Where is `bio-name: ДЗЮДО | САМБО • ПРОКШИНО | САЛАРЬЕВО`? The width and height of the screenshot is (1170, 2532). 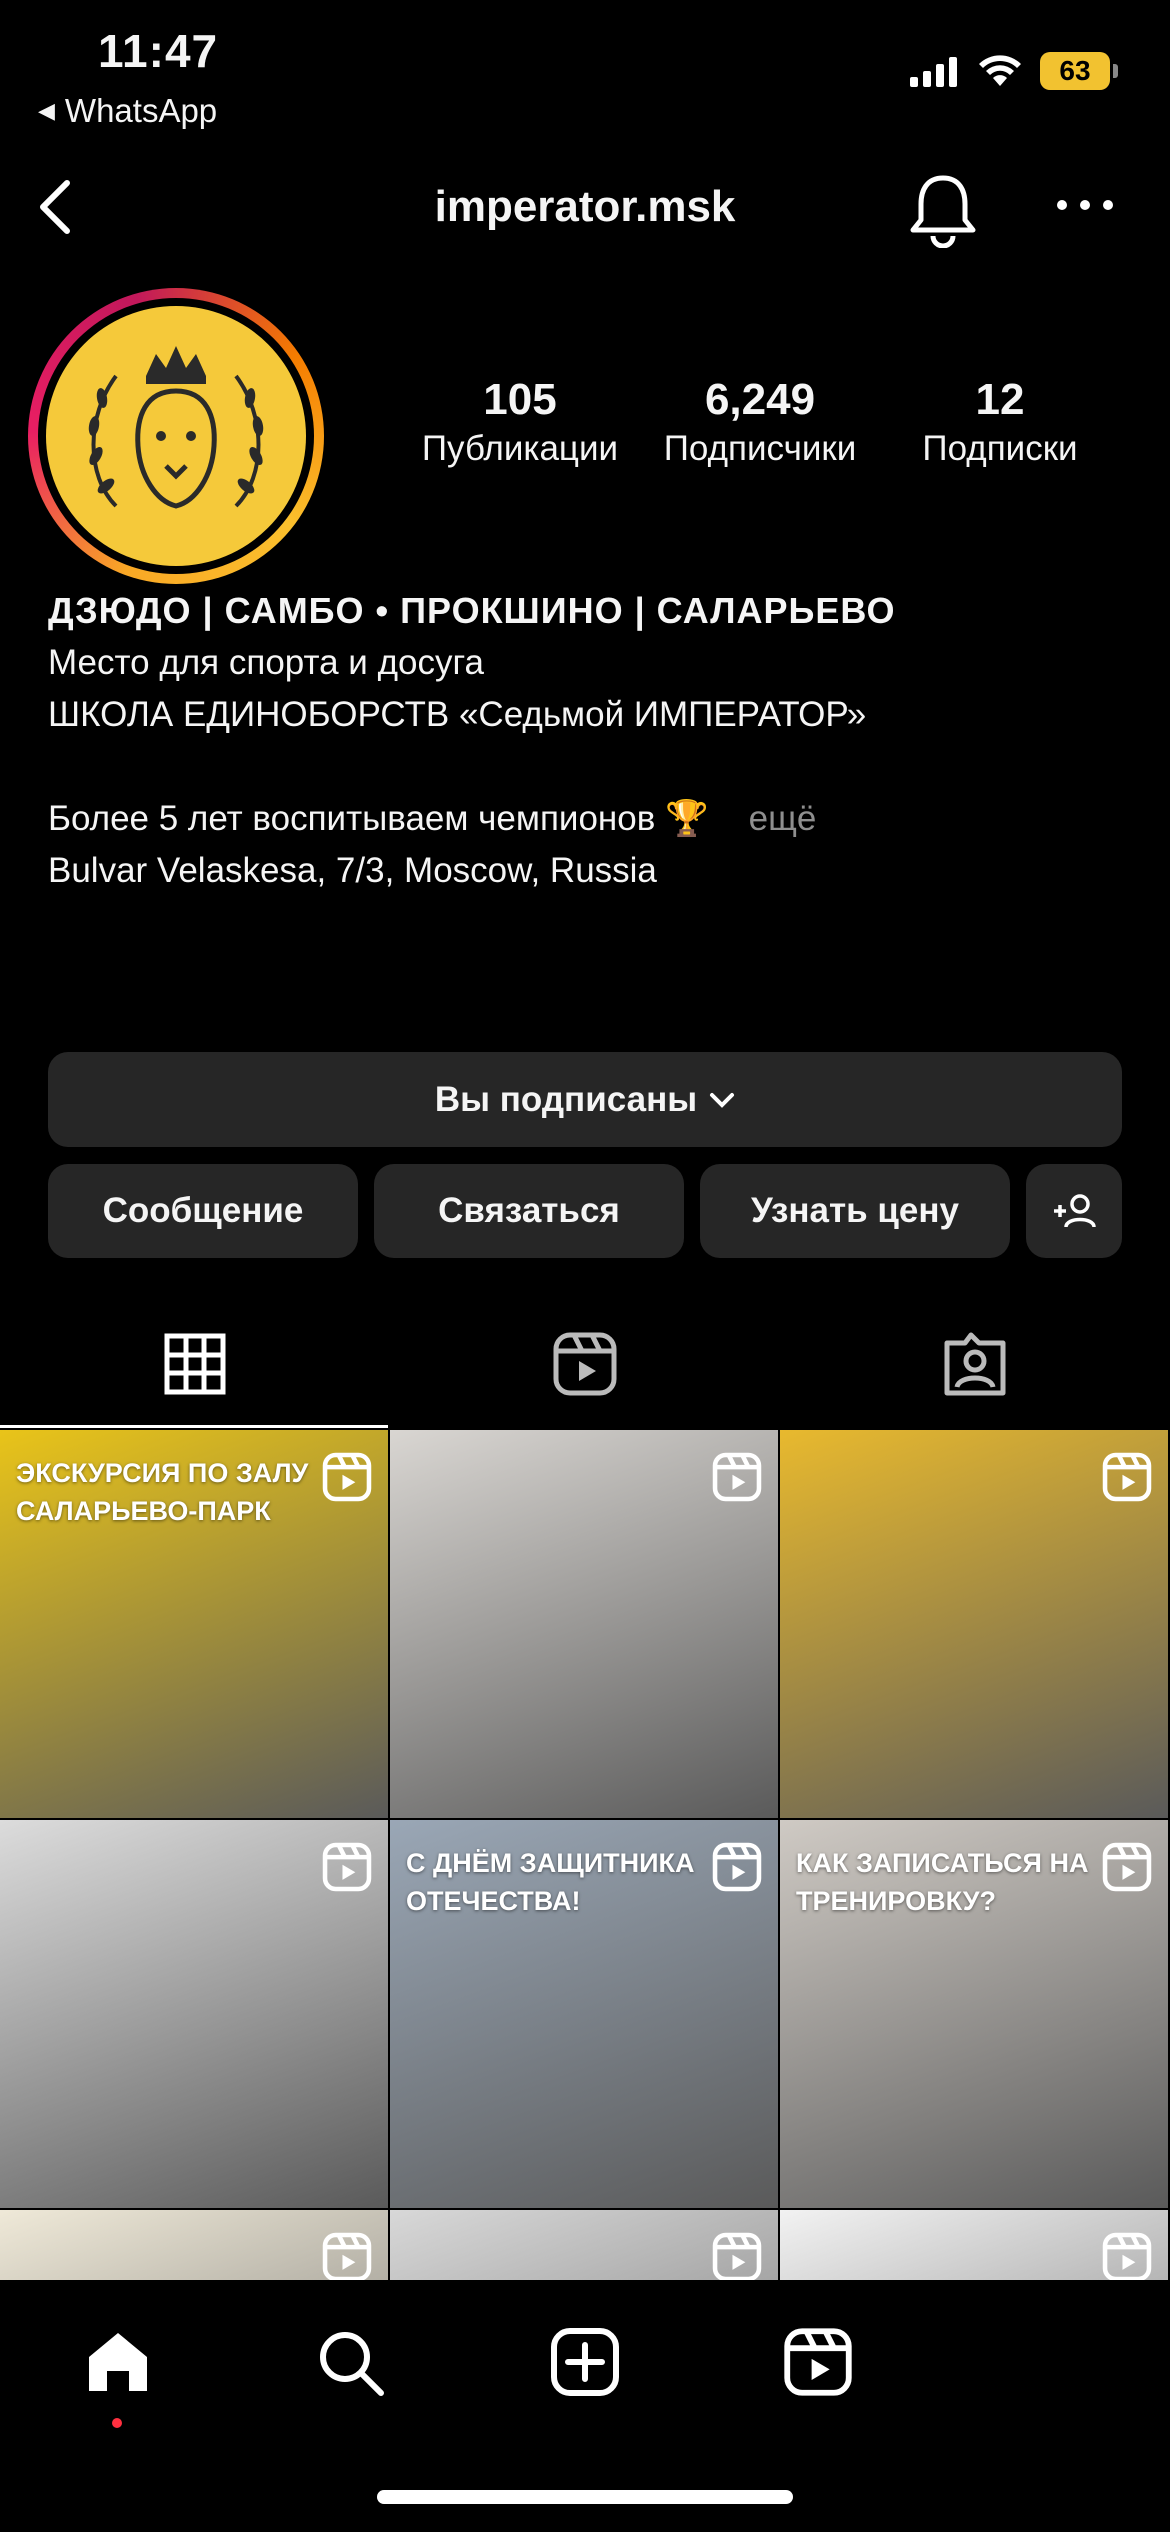 bio-name: ДЗЮДО | САМБО • ПРОКШИНО | САЛАРЬЕВО is located at coordinates (472, 610).